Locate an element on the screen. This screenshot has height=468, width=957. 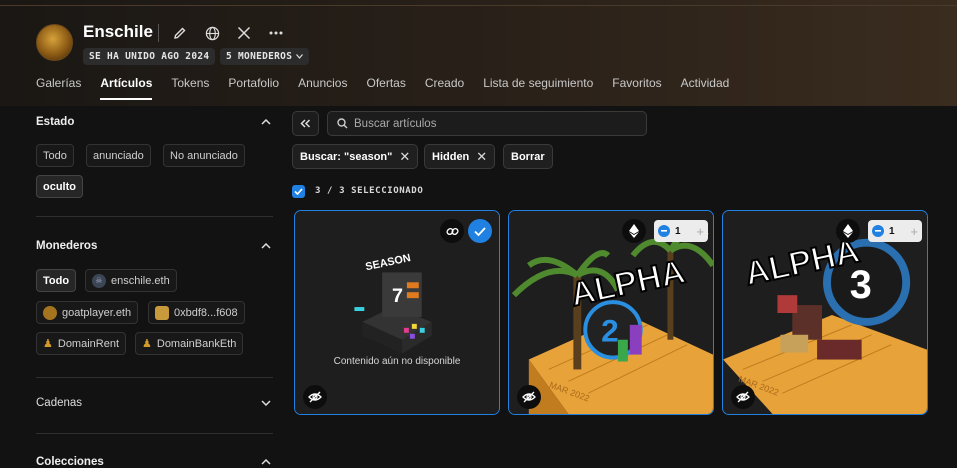
tab-galerias: Galerías is located at coordinates (58, 88).